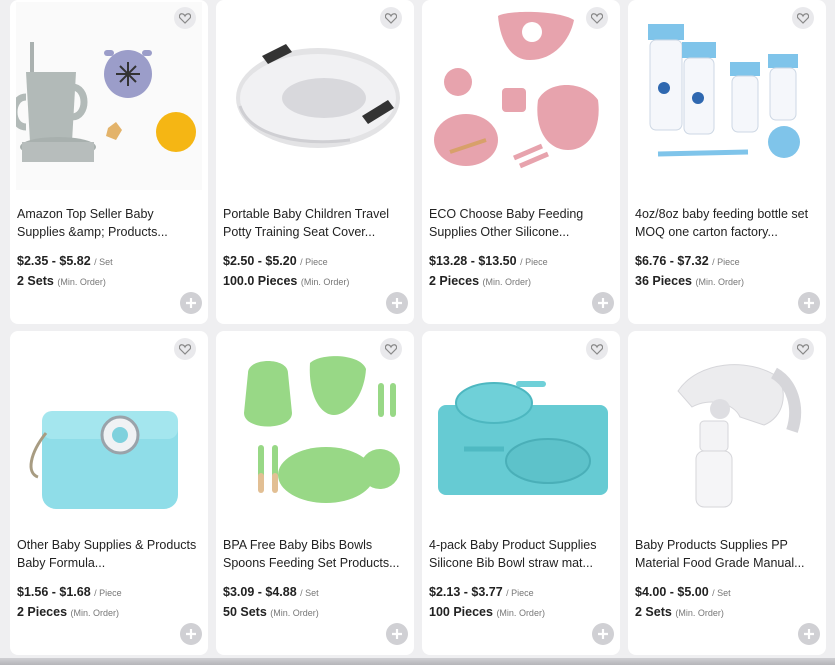 The width and height of the screenshot is (835, 665). Describe the element at coordinates (461, 612) in the screenshot. I see `moq-value: 100 Pieces` at that location.